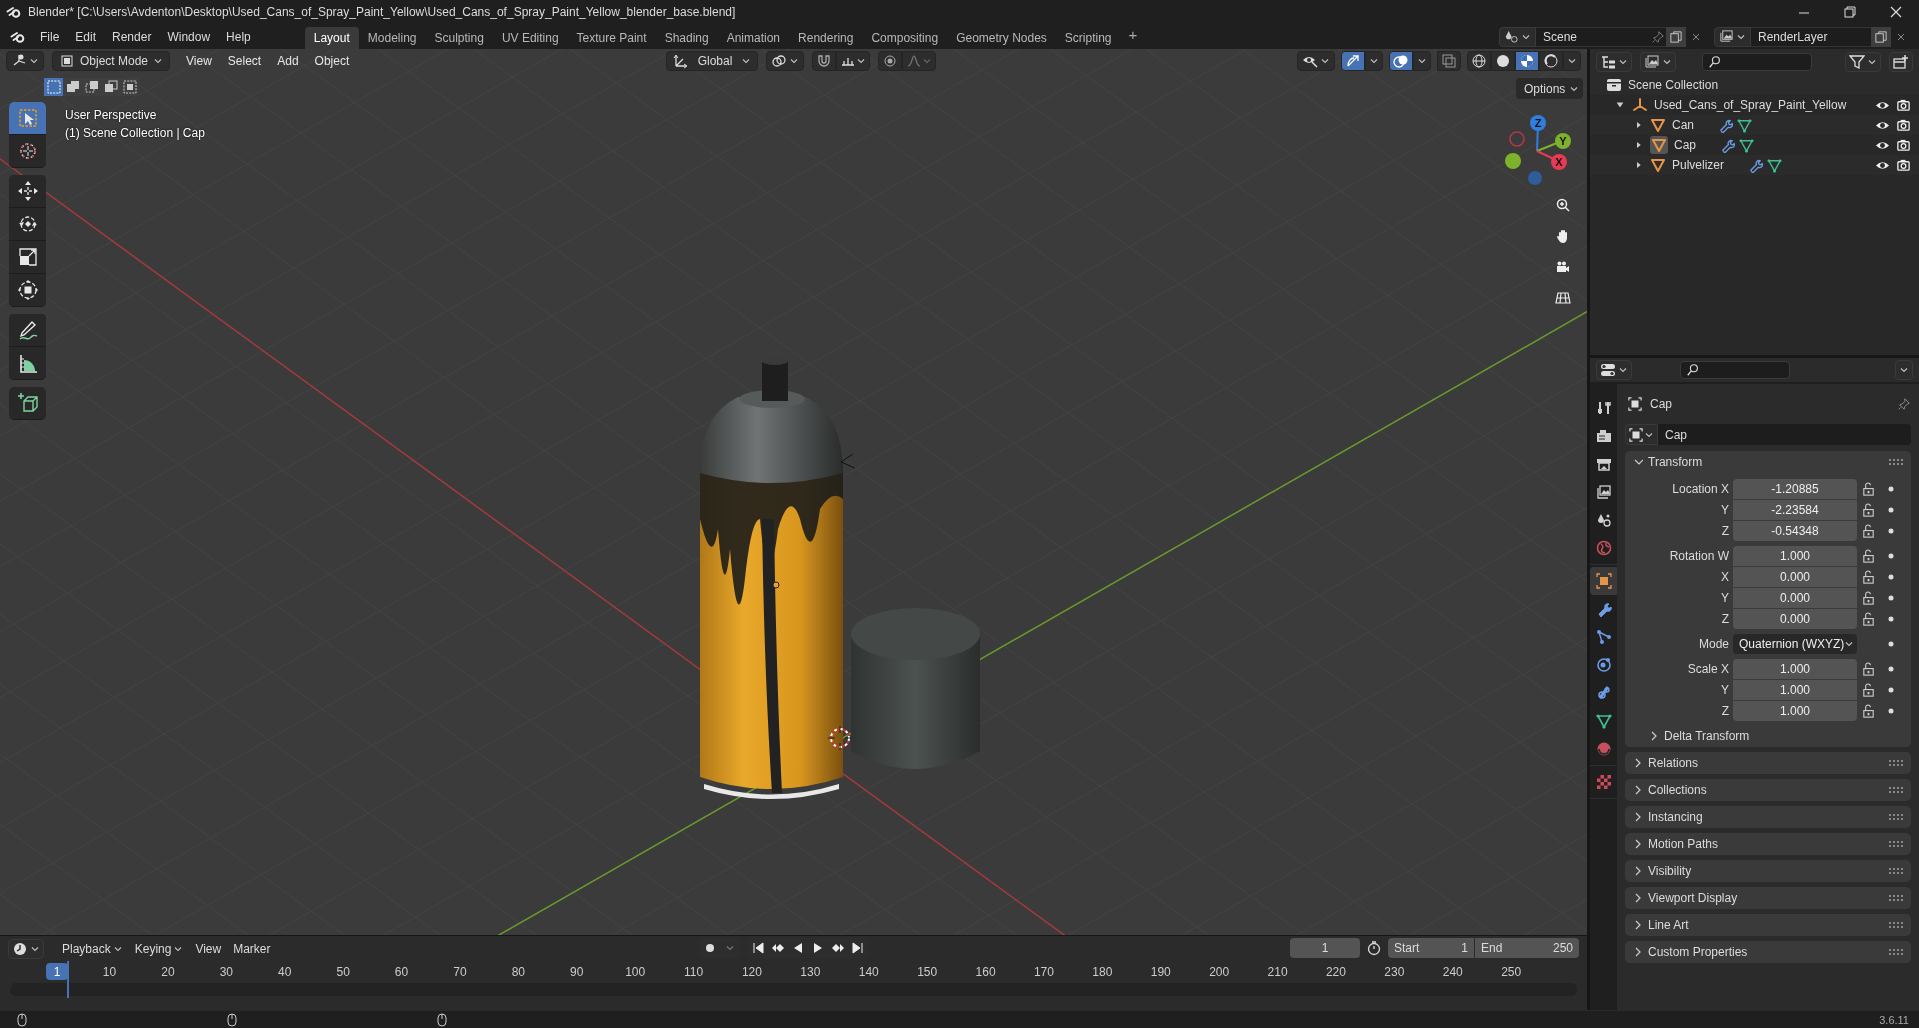 The width and height of the screenshot is (1919, 1028). What do you see at coordinates (1001, 38) in the screenshot?
I see `workspace-tab: Geometry Nodes` at bounding box center [1001, 38].